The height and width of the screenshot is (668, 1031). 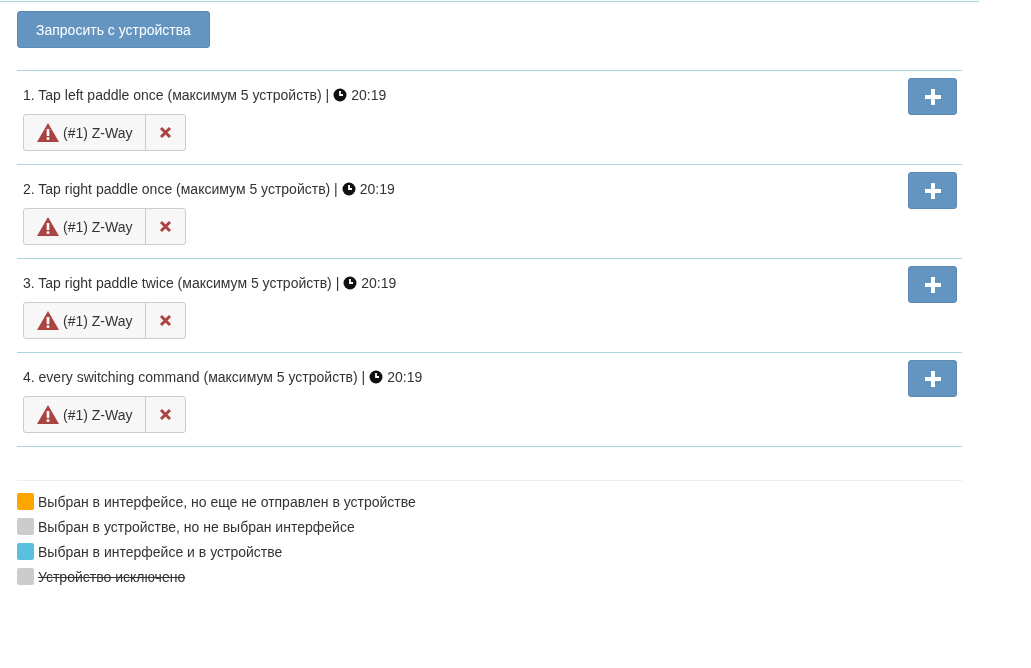 What do you see at coordinates (194, 377) in the screenshot?
I see `group-title: 4. every switching command (максимум 5 устройств) |` at bounding box center [194, 377].